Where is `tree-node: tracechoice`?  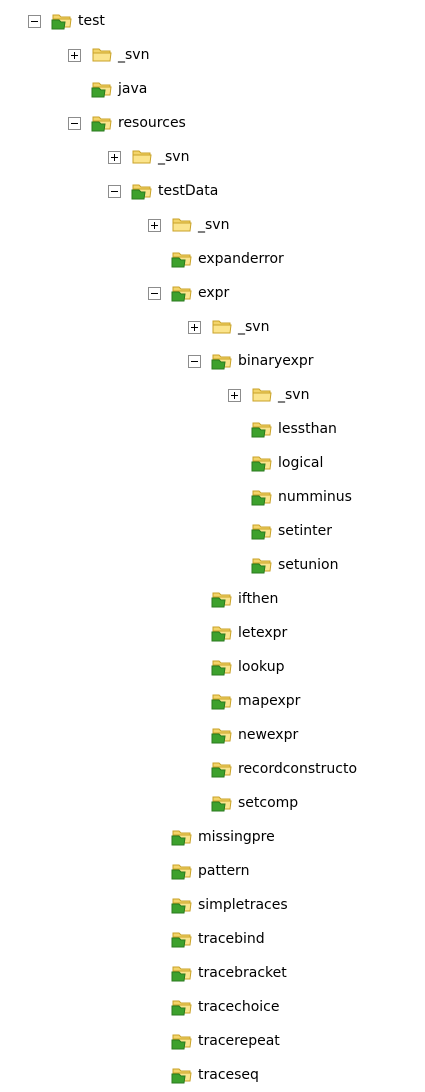 tree-node: tracechoice is located at coordinates (225, 1007).